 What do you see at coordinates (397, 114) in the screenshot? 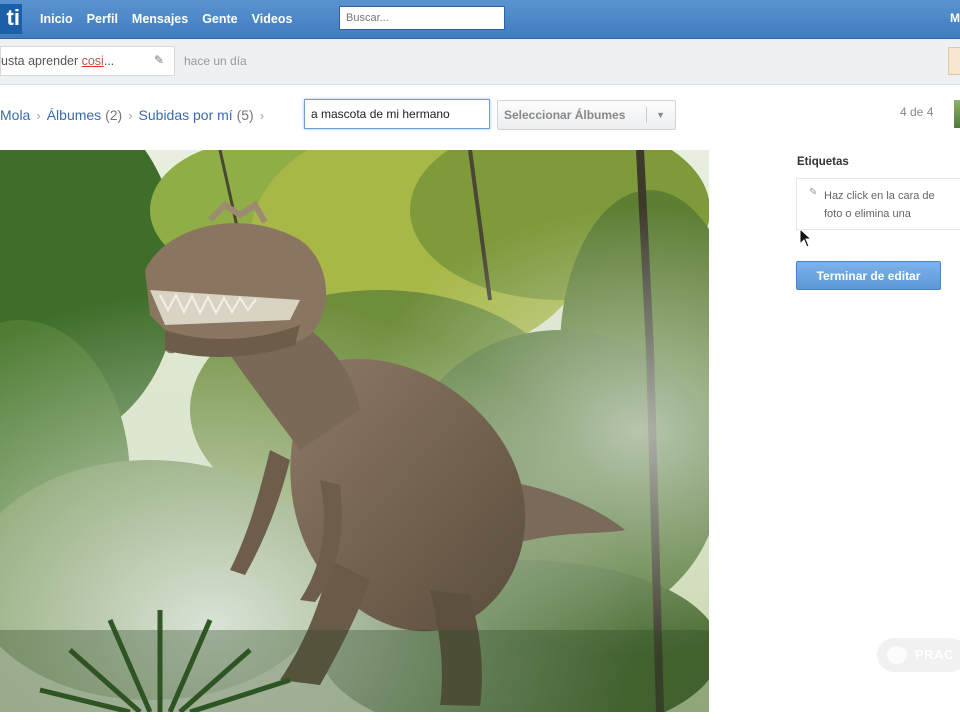
I see `photo-title-input` at bounding box center [397, 114].